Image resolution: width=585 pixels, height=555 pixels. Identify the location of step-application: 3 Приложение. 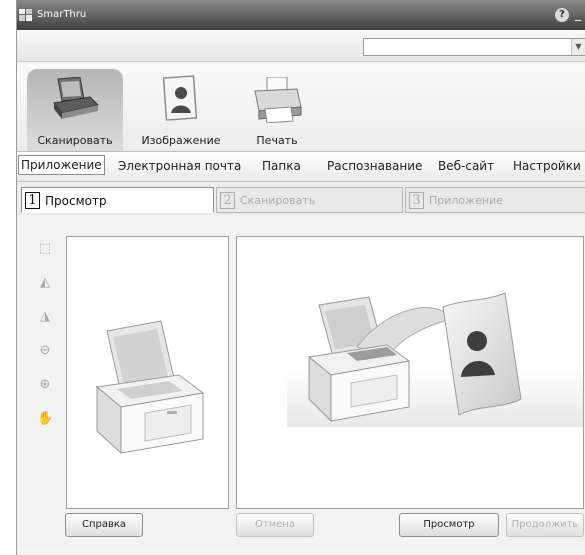
(495, 200).